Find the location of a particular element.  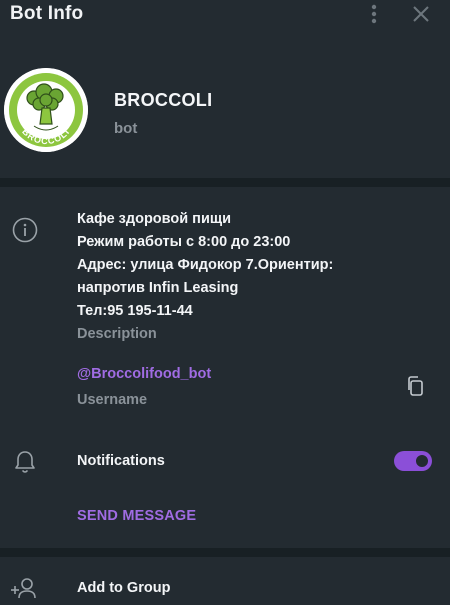

vertical-dots-icon is located at coordinates (374, 14).